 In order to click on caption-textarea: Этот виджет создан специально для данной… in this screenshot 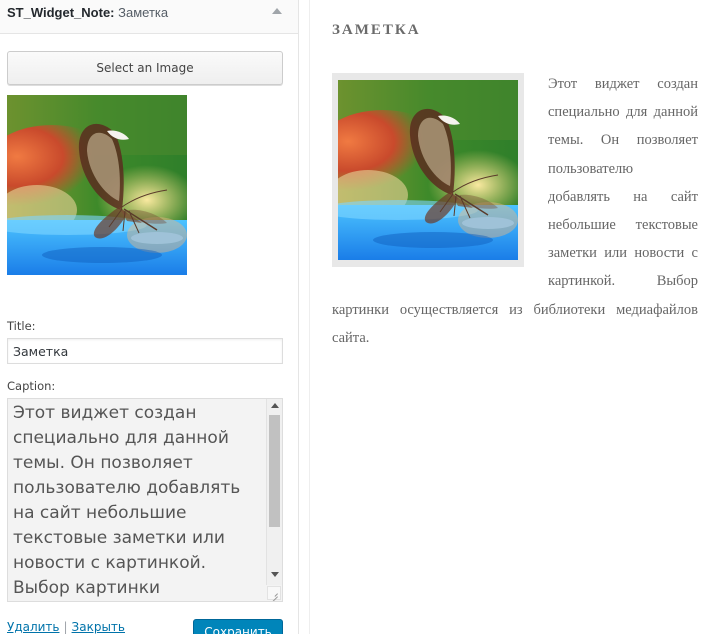, I will do `click(145, 500)`.